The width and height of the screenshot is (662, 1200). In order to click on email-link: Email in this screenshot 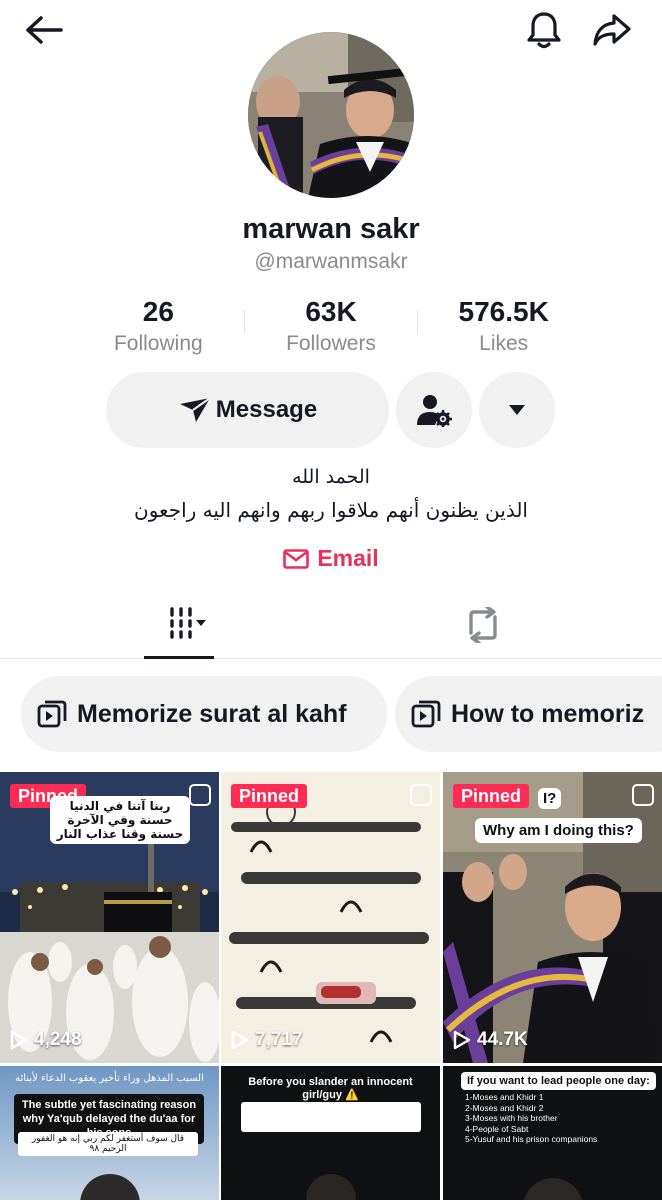, I will do `click(331, 558)`.